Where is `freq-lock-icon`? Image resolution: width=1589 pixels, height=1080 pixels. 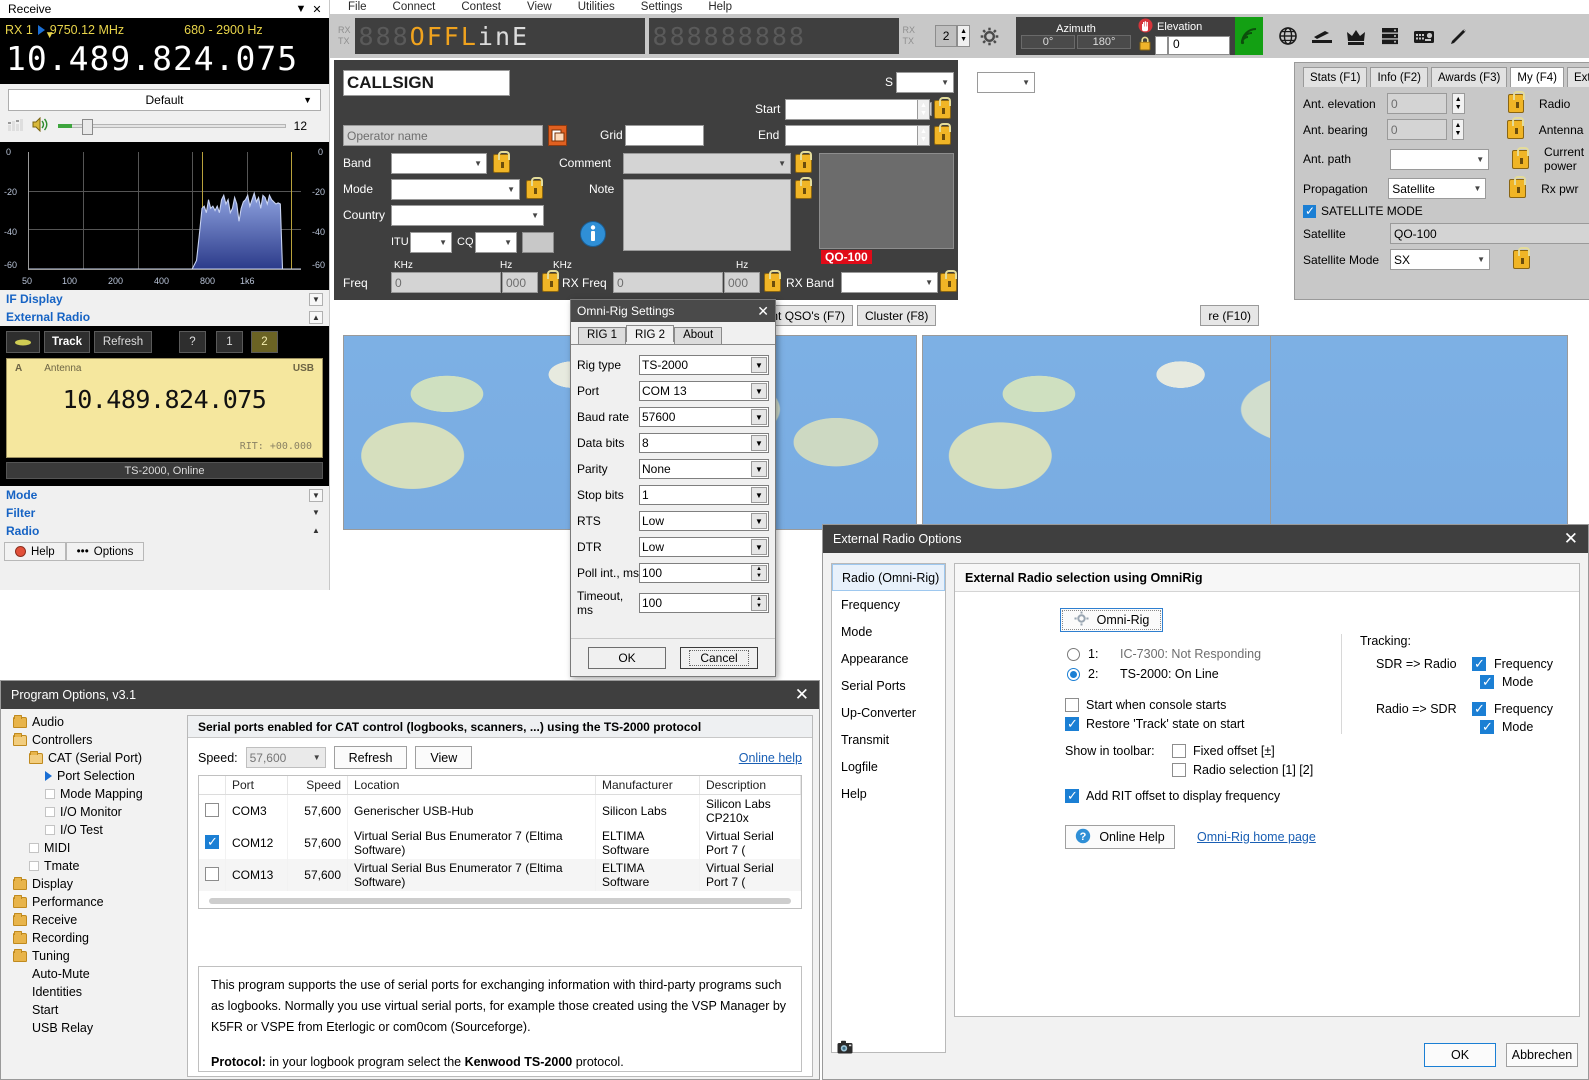 freq-lock-icon is located at coordinates (550, 281).